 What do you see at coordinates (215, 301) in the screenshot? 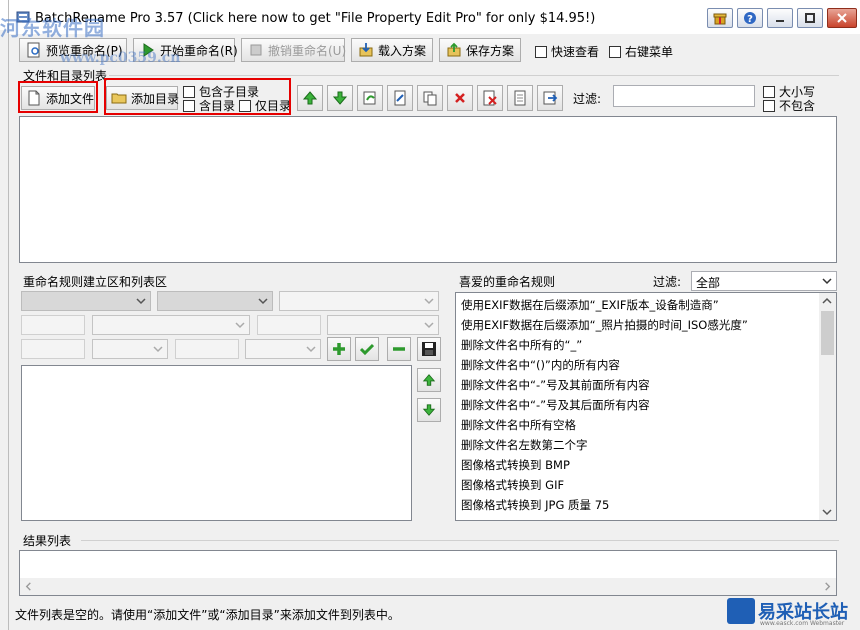
I see `rule-subtype-dropdown` at bounding box center [215, 301].